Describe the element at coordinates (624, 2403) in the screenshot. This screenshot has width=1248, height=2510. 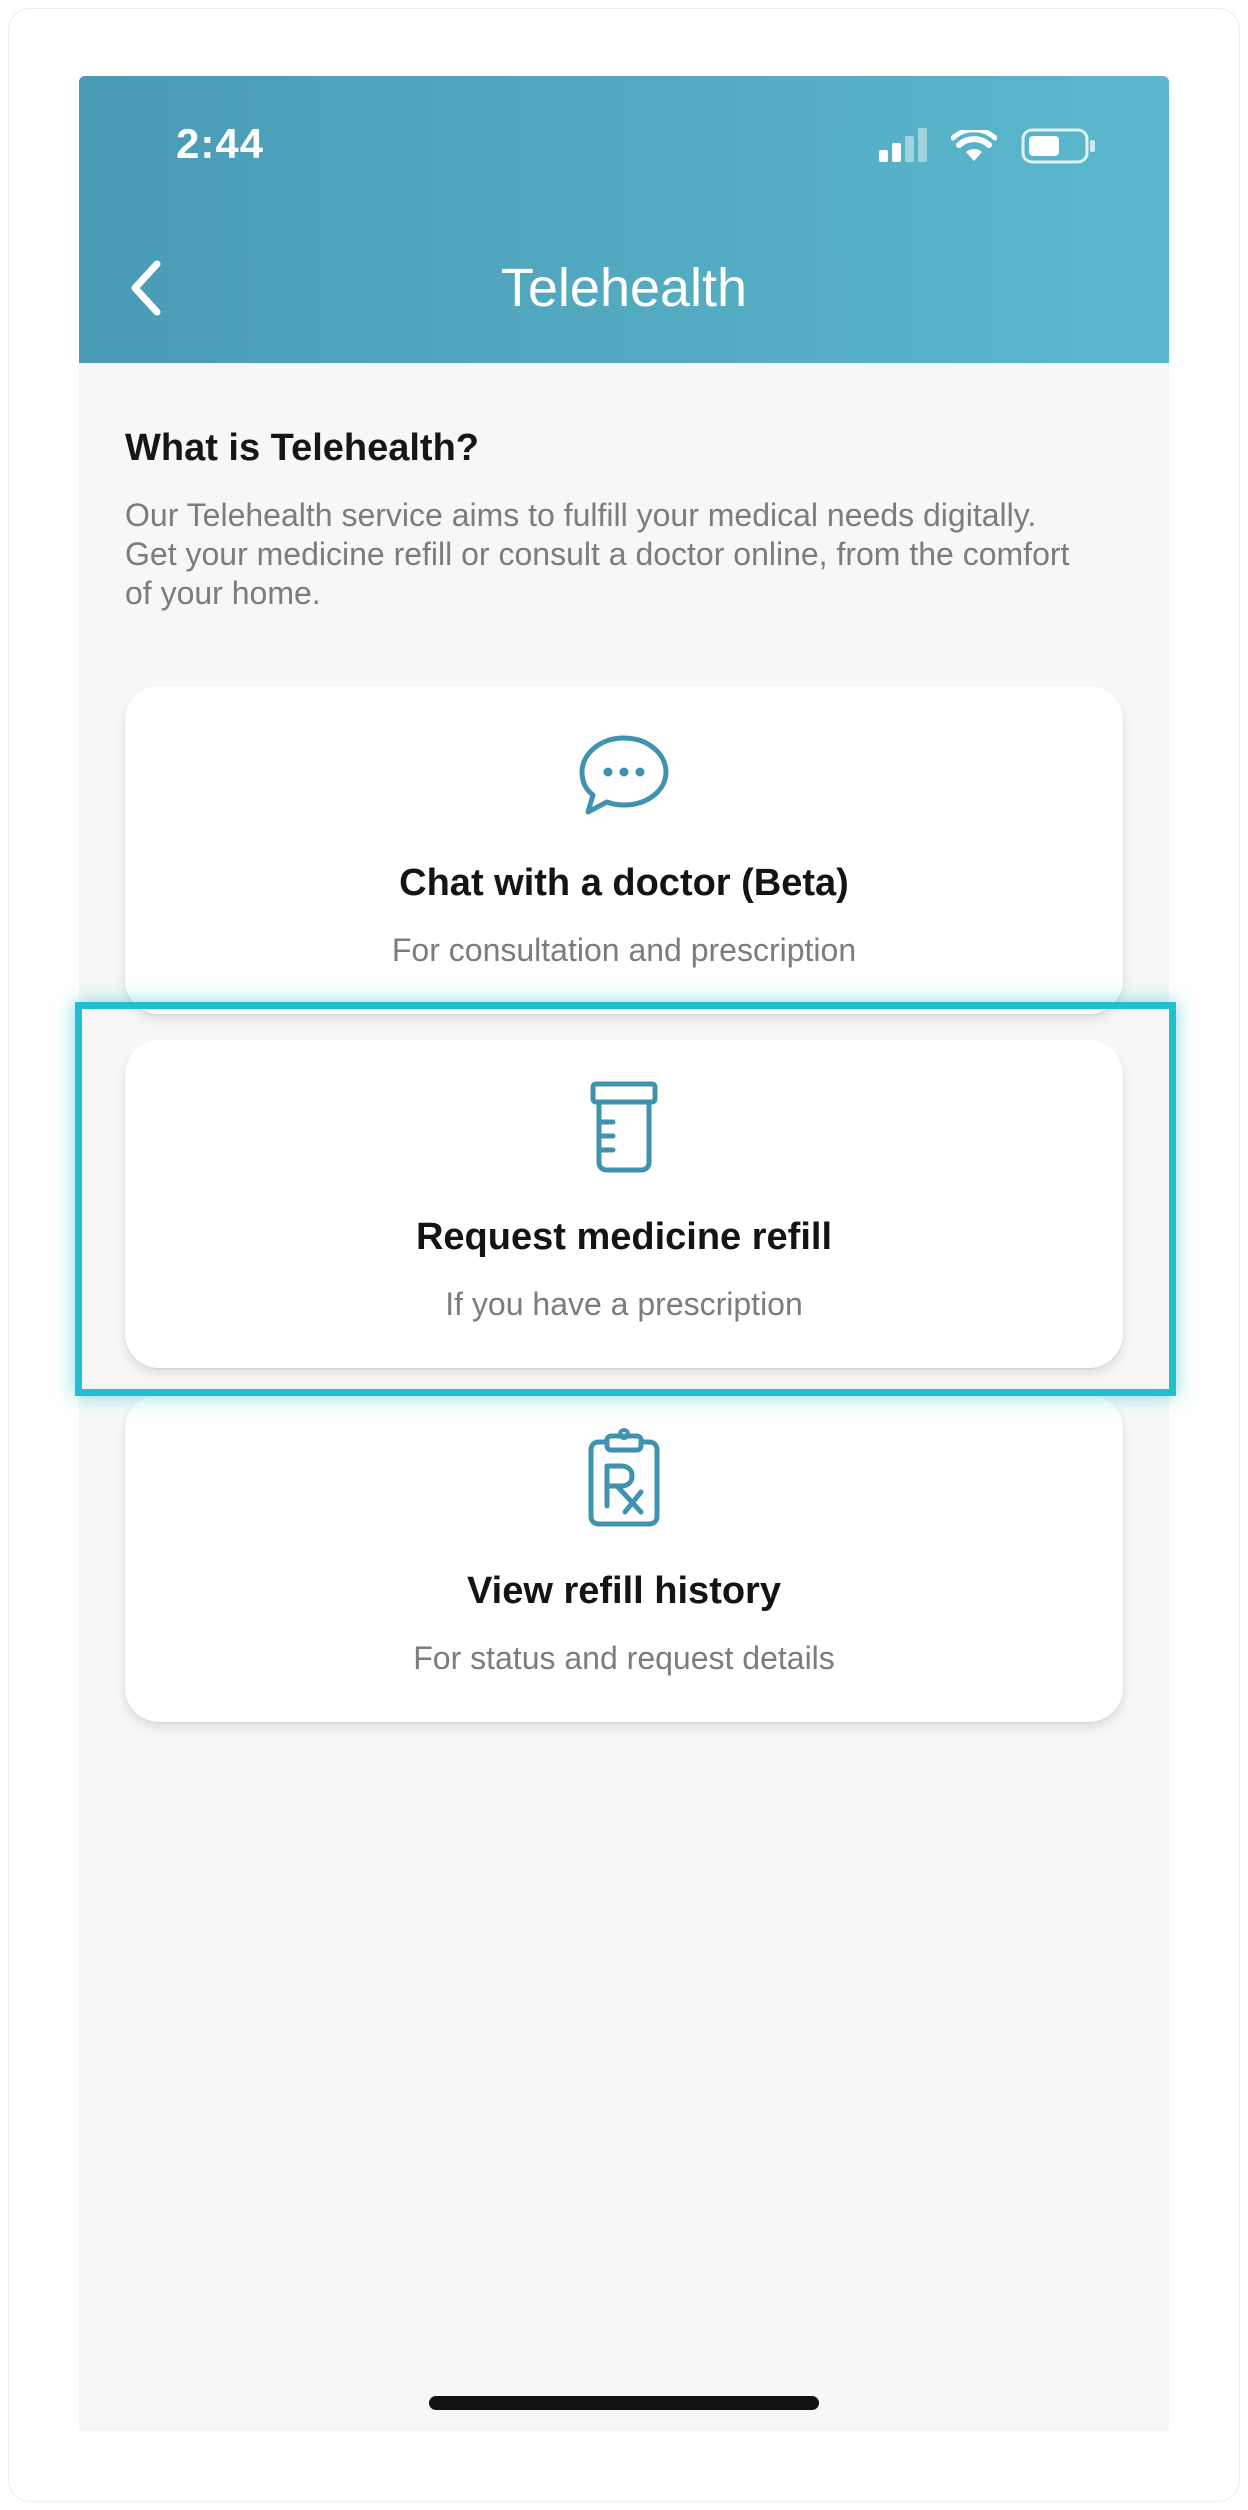
I see `home-indicator` at that location.